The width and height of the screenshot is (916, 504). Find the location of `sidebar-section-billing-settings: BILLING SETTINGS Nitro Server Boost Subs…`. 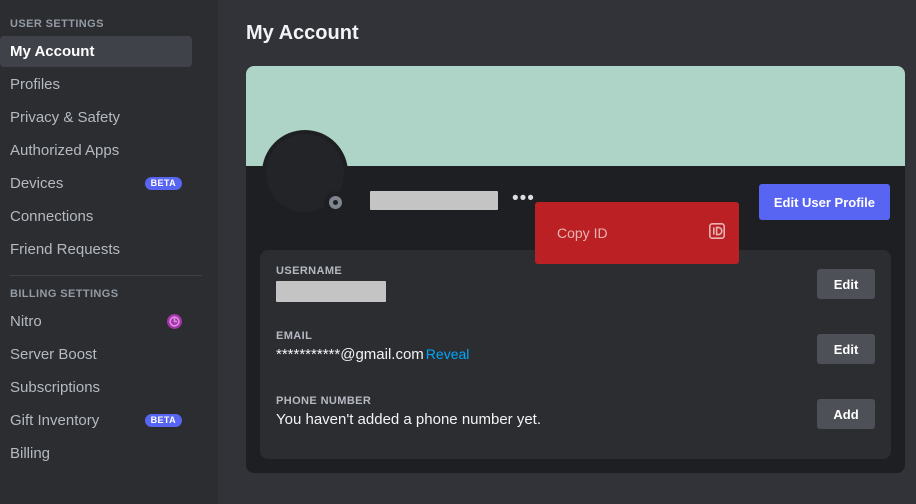

sidebar-section-billing-settings: BILLING SETTINGS Nitro Server Boost Subs… is located at coordinates (109, 378).